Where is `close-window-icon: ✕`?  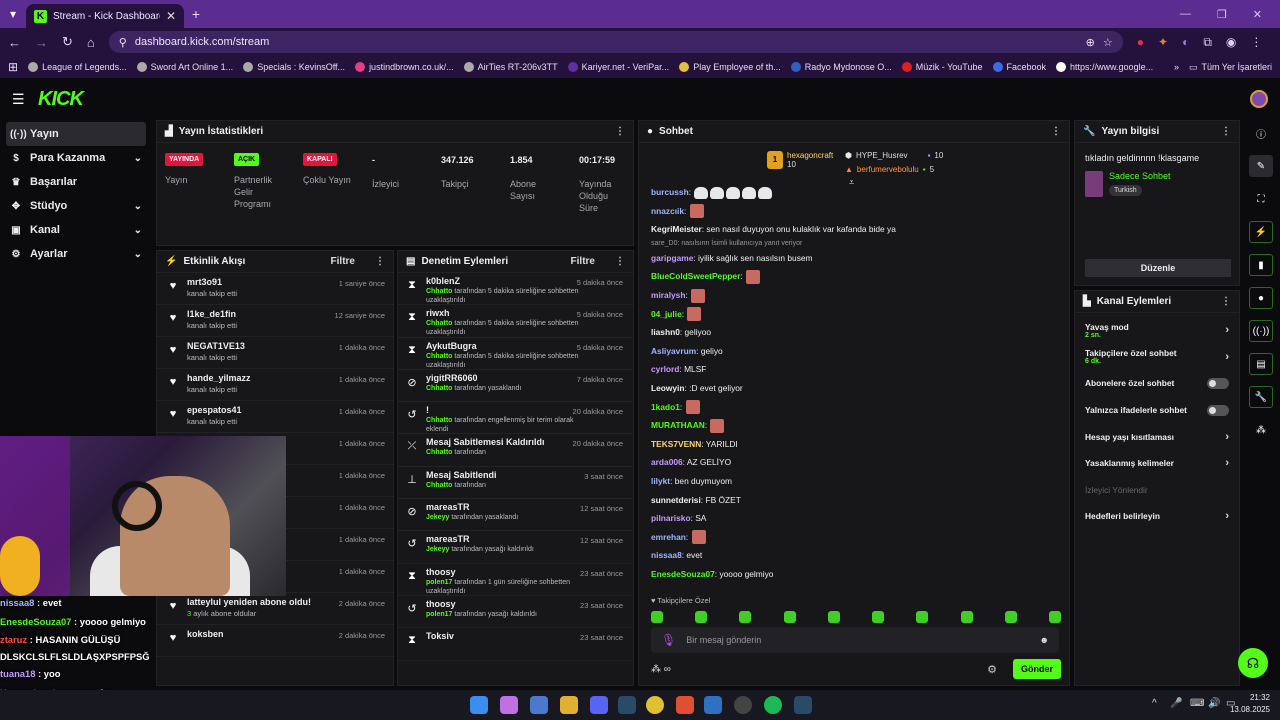 close-window-icon: ✕ is located at coordinates (1257, 14).